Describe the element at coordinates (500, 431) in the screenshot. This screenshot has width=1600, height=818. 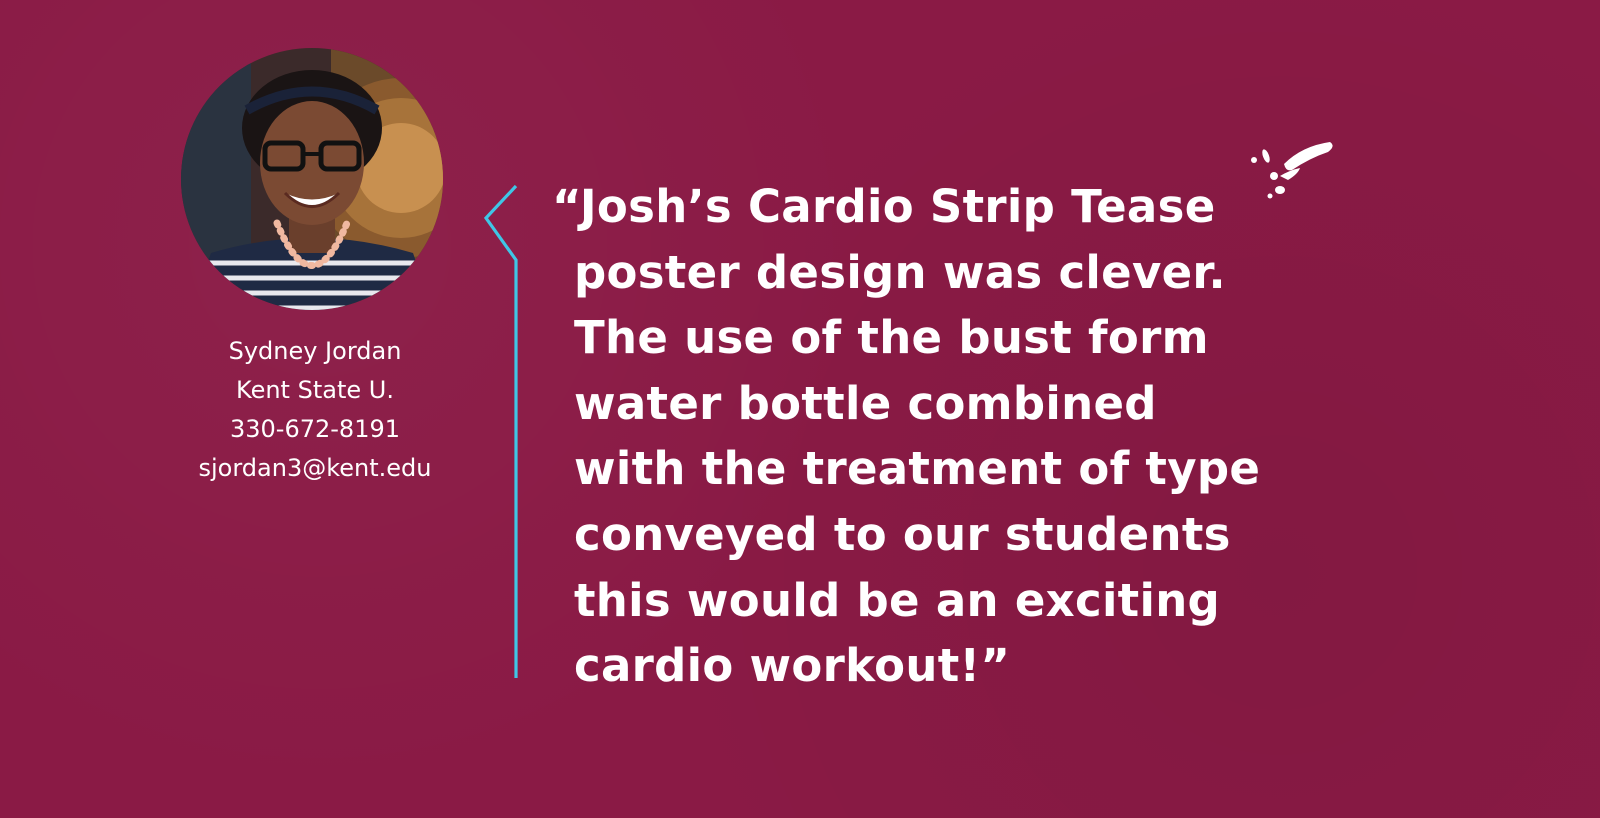
I see `chevron-bracket-icon` at that location.